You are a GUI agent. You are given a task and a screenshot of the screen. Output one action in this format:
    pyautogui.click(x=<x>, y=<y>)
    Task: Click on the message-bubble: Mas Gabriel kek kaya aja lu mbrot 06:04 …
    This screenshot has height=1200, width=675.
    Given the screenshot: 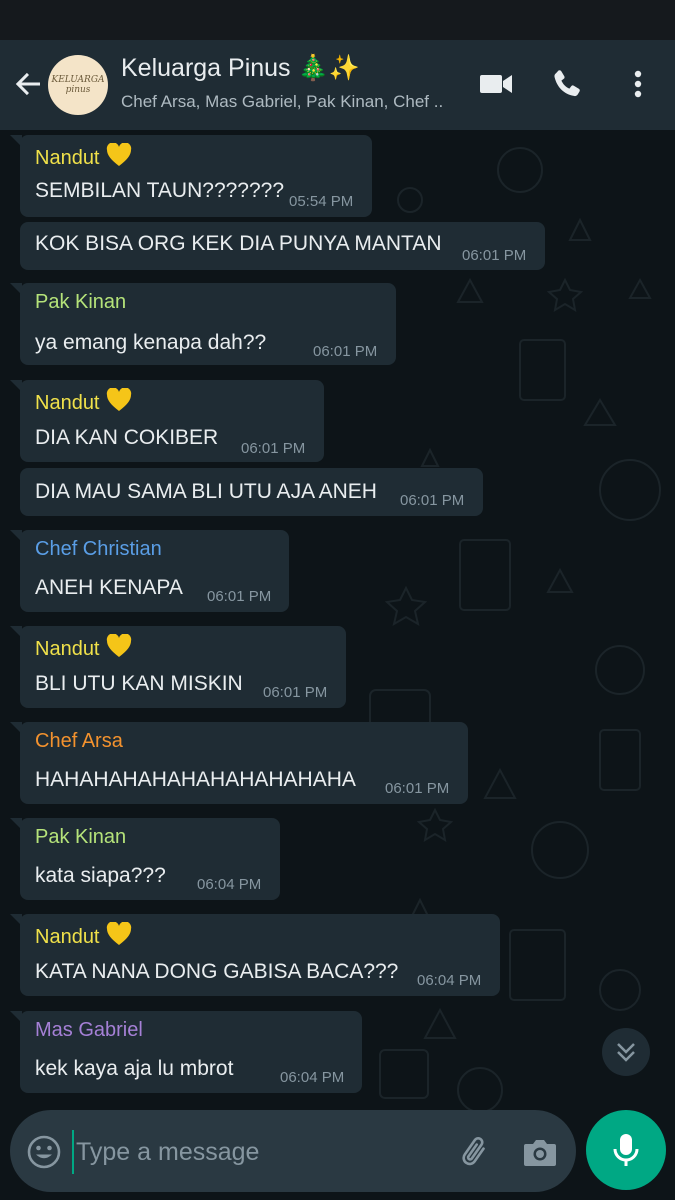 What is the action you would take?
    pyautogui.click(x=186, y=1052)
    